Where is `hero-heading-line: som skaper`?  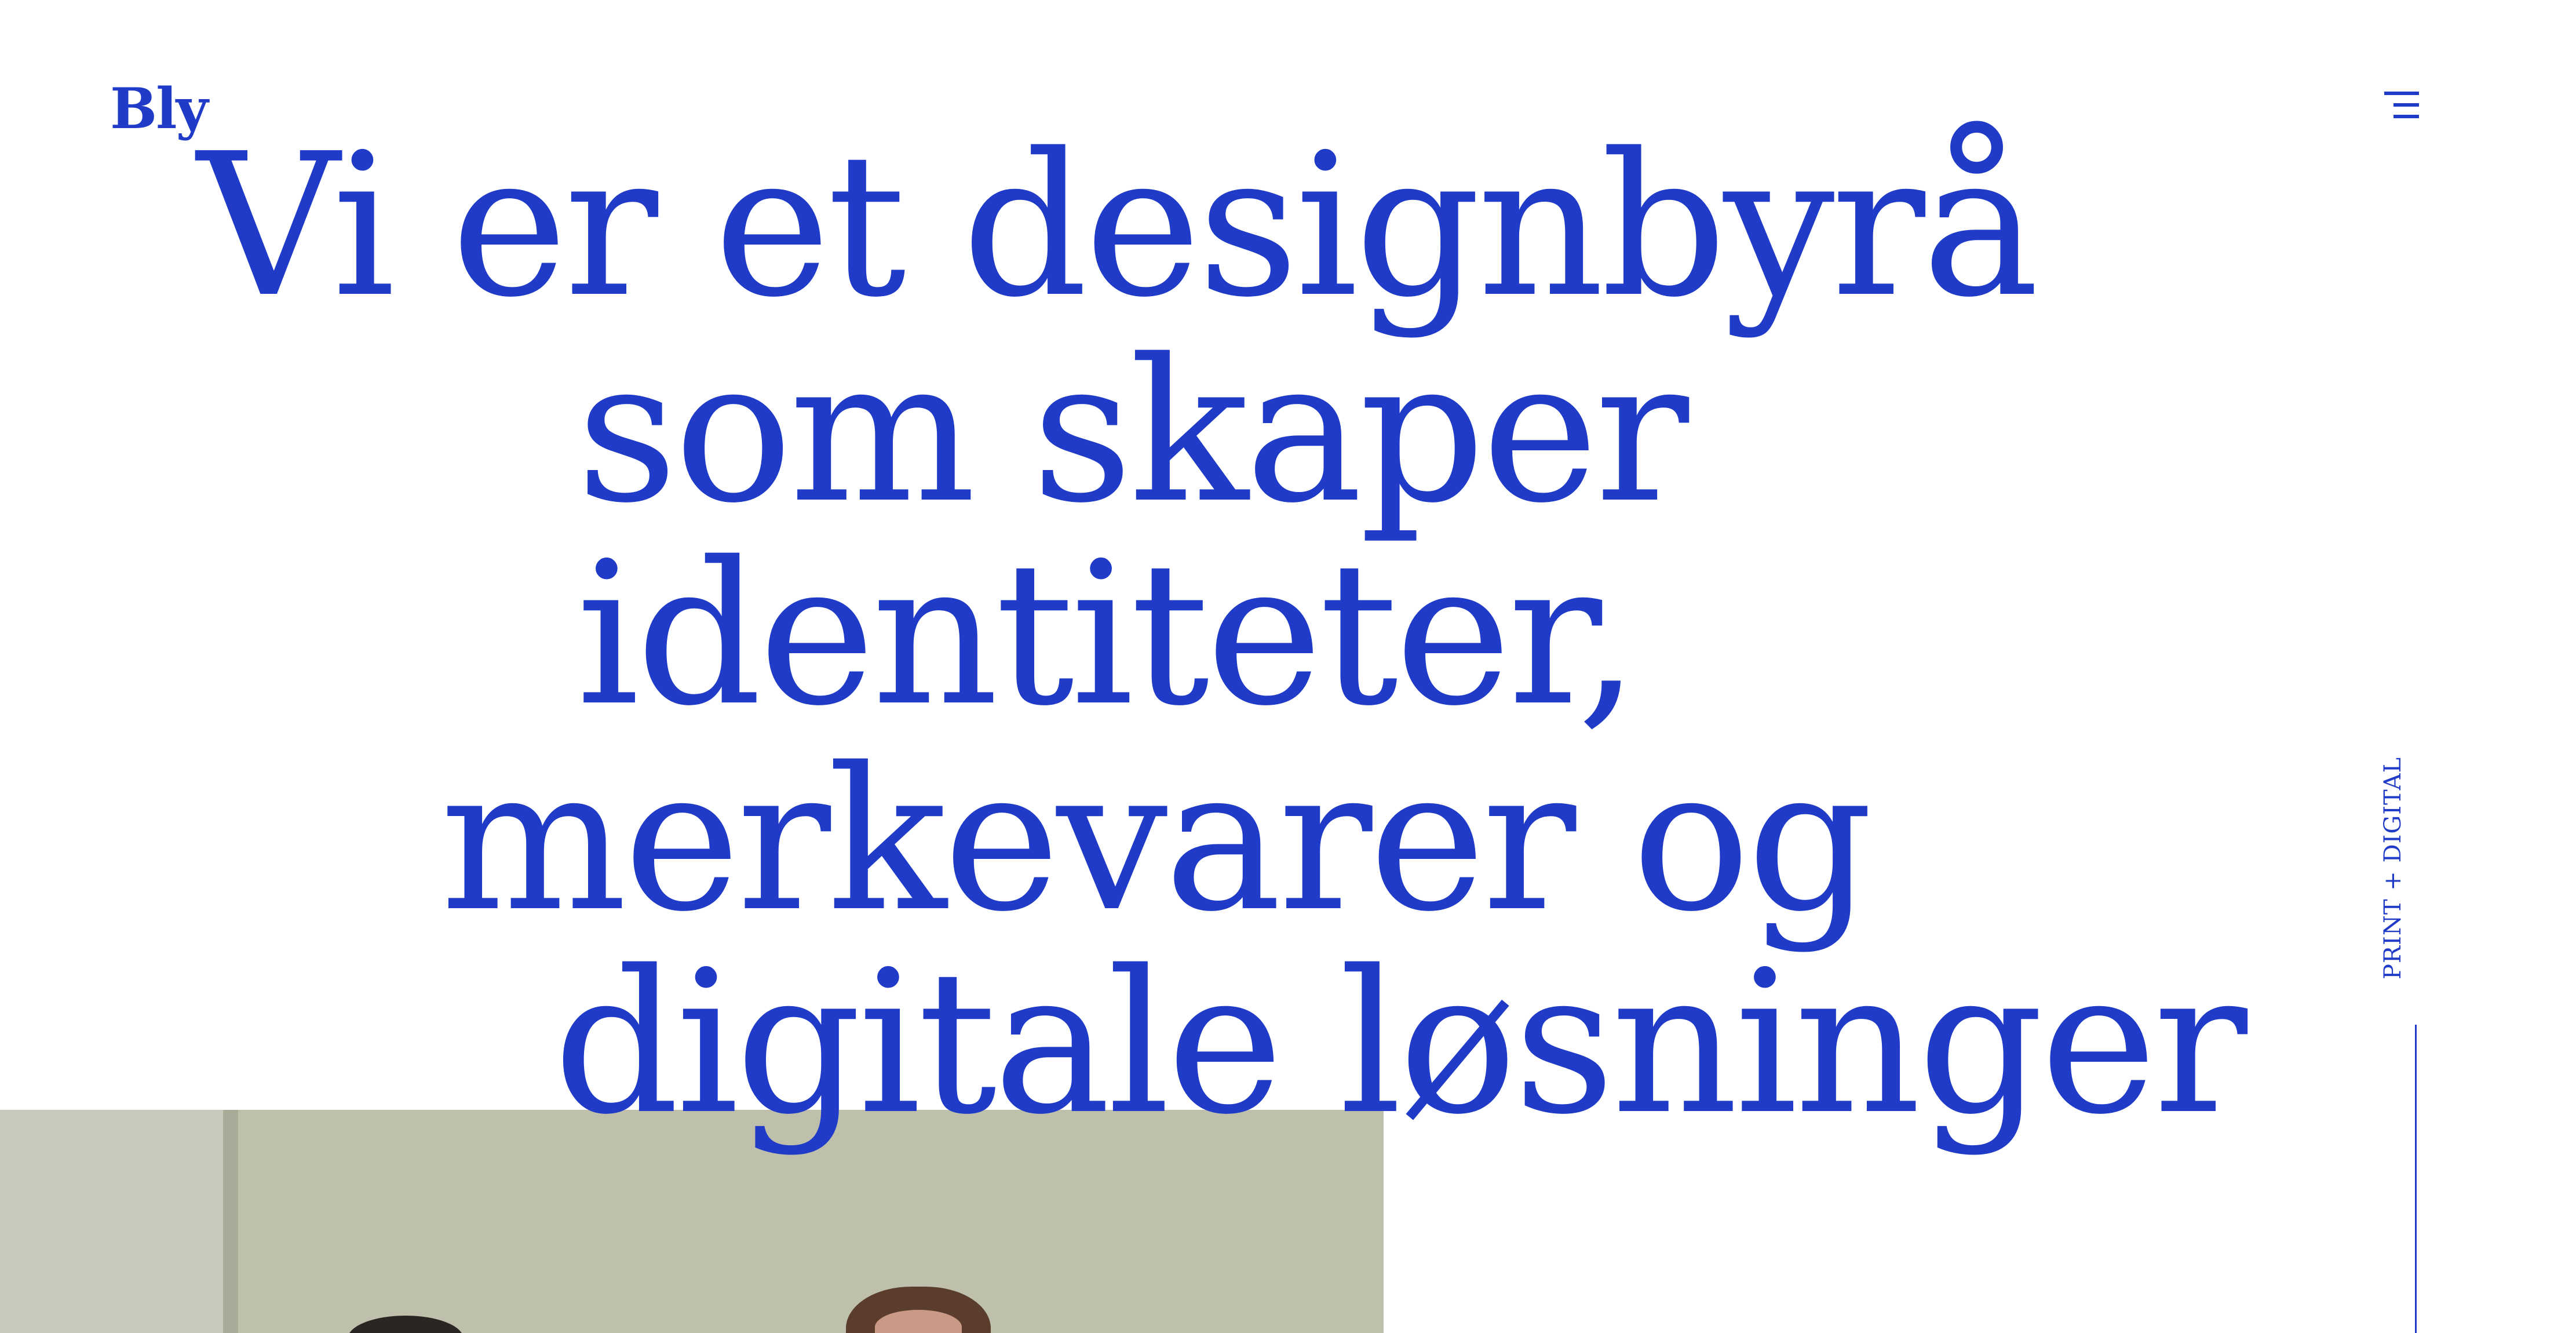
hero-heading-line: som skaper is located at coordinates (1133, 432).